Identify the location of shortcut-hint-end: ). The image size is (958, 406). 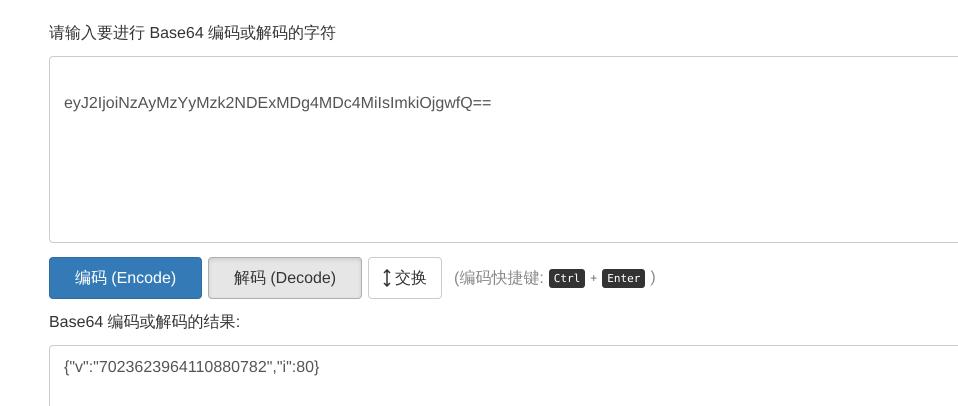
(653, 278).